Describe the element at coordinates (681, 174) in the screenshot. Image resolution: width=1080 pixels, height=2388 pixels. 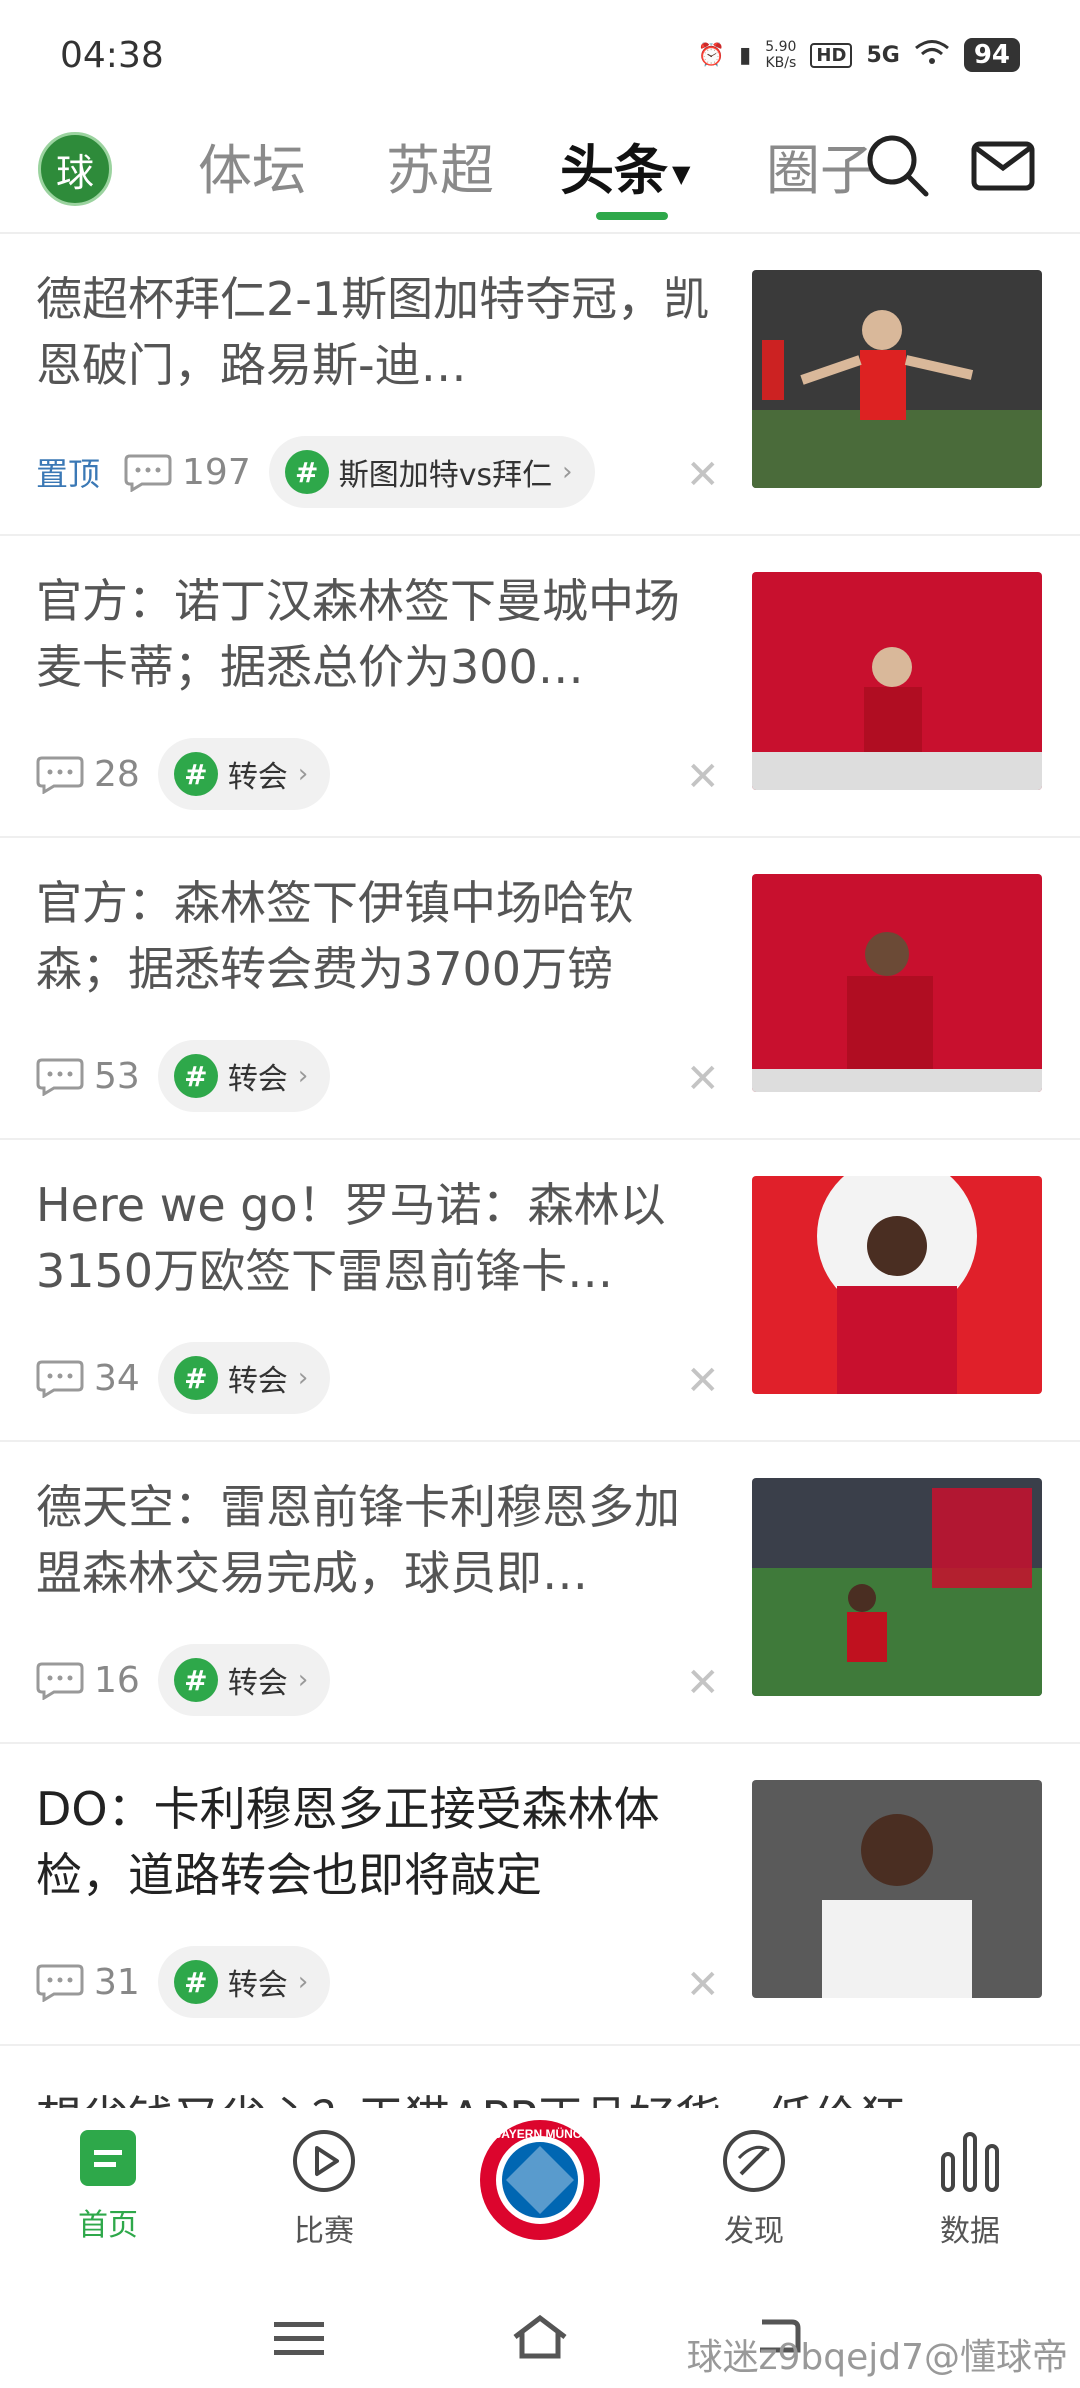
I see `caret-down-icon: ▼` at that location.